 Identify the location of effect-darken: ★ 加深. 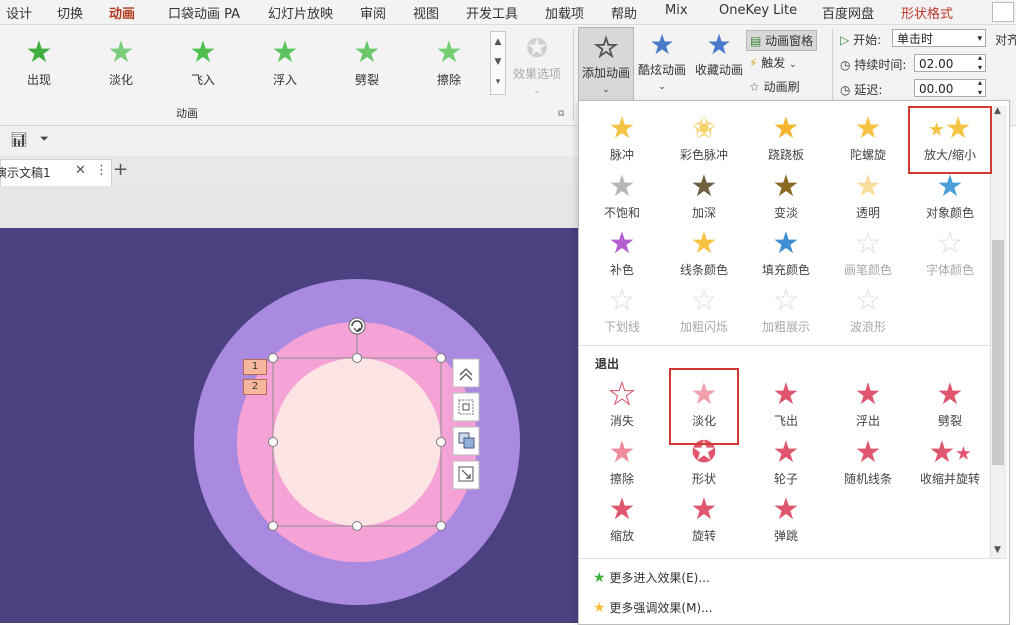
(704, 196).